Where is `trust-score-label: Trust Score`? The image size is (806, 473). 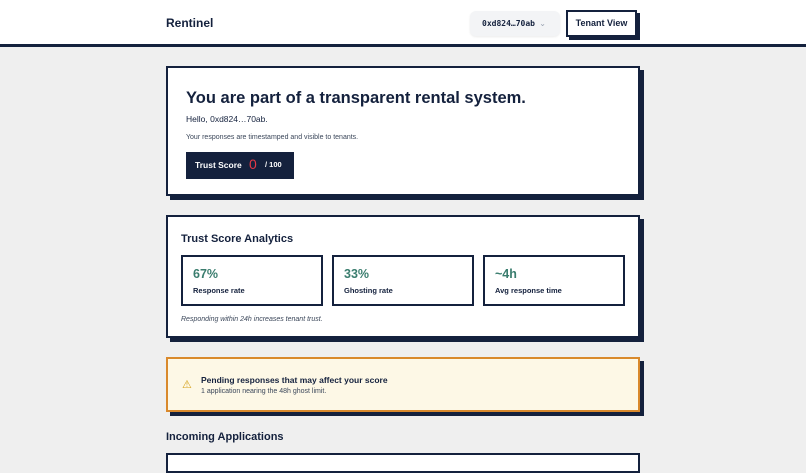
trust-score-label: Trust Score is located at coordinates (218, 165).